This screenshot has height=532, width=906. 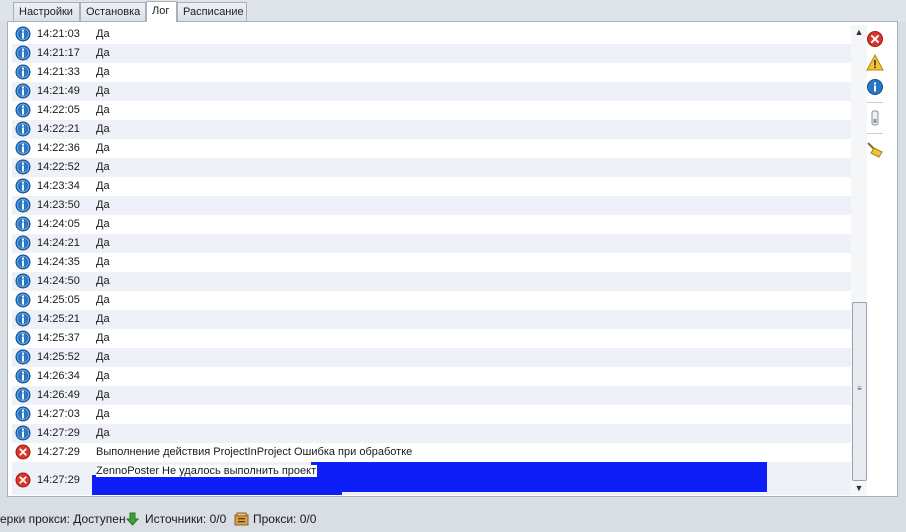 I want to click on proxy-list-icon, so click(x=241, y=519).